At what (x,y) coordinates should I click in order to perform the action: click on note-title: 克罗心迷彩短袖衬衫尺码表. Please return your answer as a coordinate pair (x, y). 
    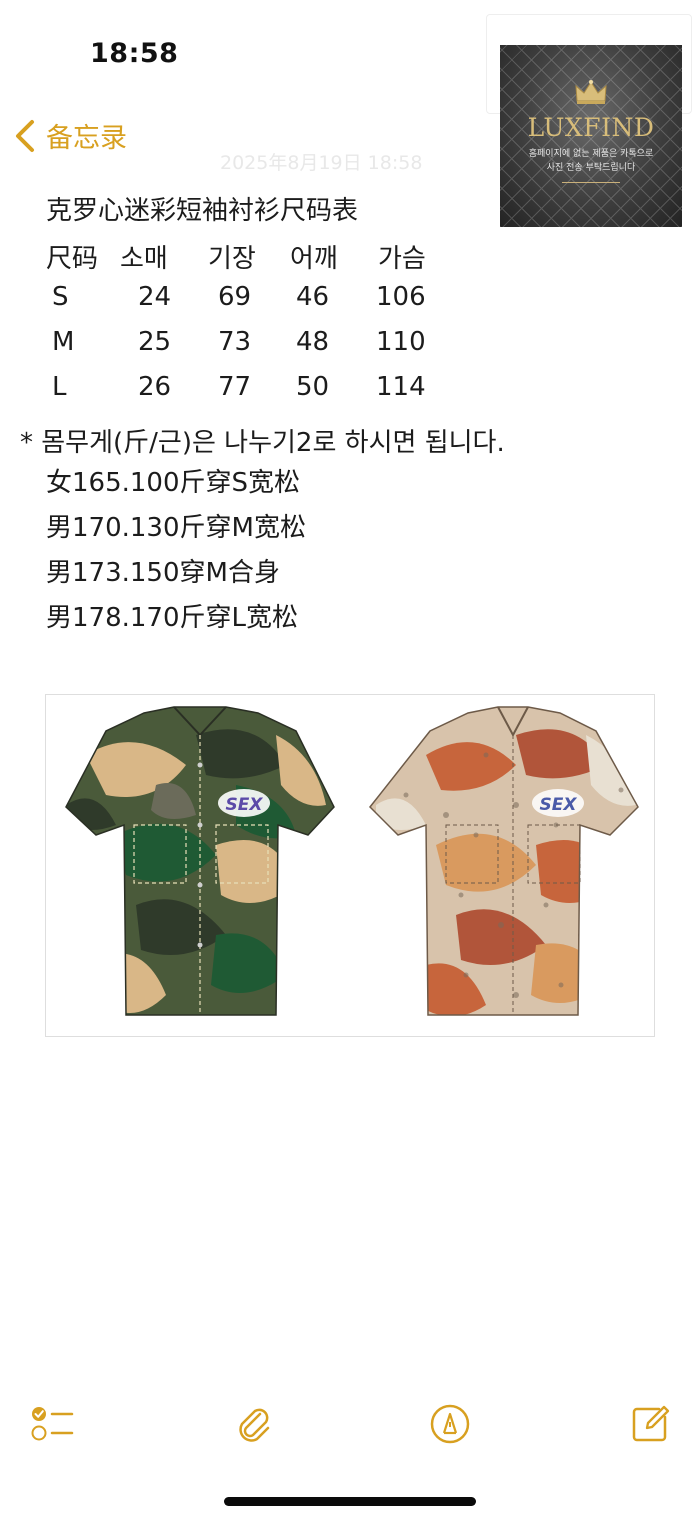
    Looking at the image, I should click on (202, 208).